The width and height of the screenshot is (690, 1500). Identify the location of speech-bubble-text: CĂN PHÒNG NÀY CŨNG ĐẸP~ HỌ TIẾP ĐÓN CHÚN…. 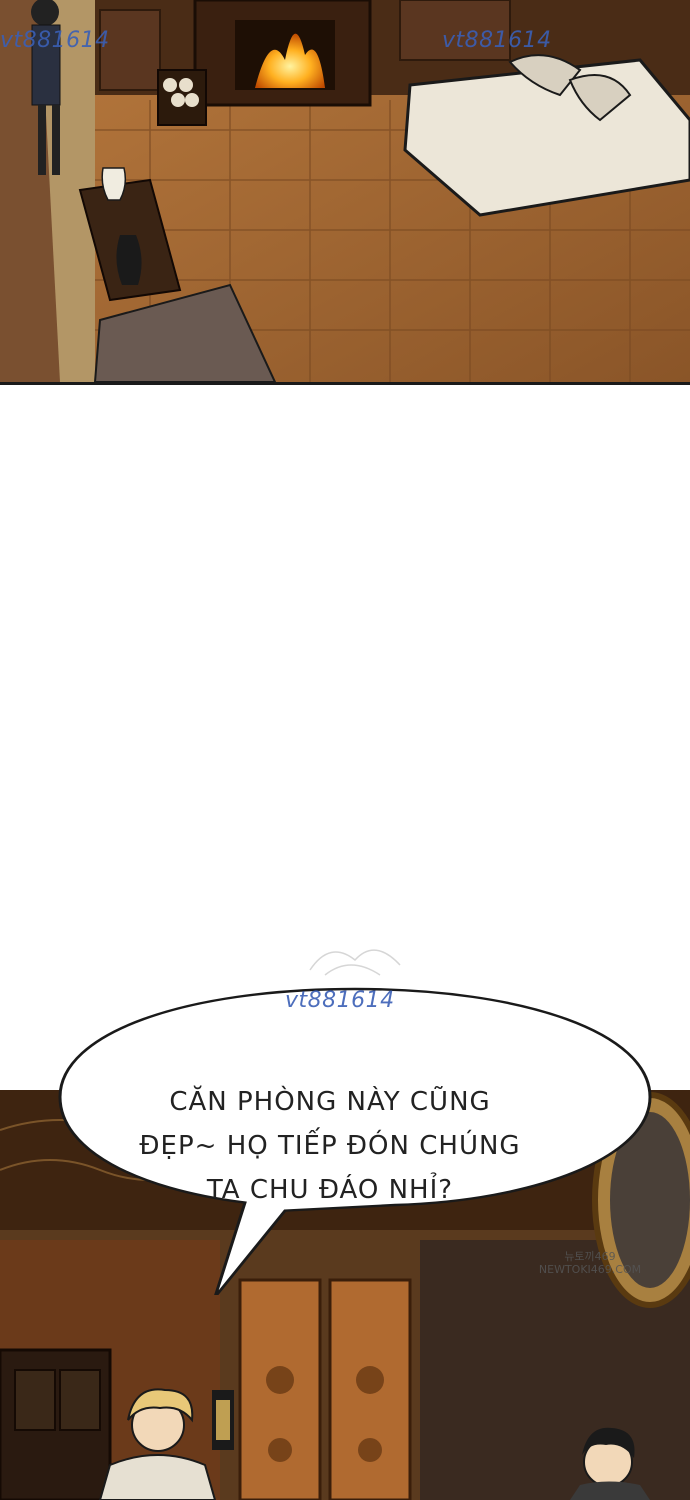
(330, 1146).